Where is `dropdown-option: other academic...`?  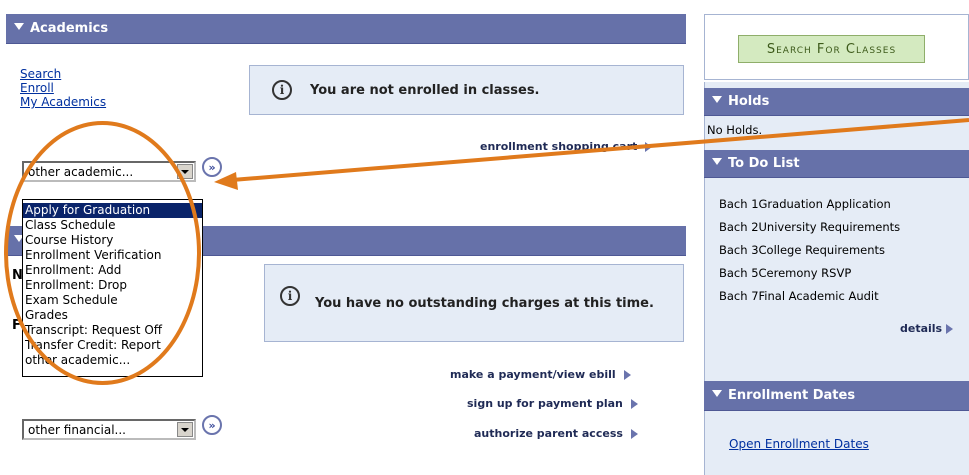
dropdown-option: other academic... is located at coordinates (112, 360).